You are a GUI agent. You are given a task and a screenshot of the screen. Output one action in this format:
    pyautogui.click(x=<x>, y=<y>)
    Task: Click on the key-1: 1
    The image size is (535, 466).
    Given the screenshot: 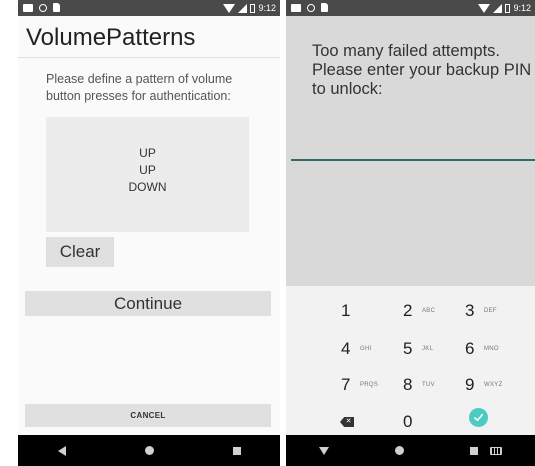 What is the action you would take?
    pyautogui.click(x=376, y=311)
    